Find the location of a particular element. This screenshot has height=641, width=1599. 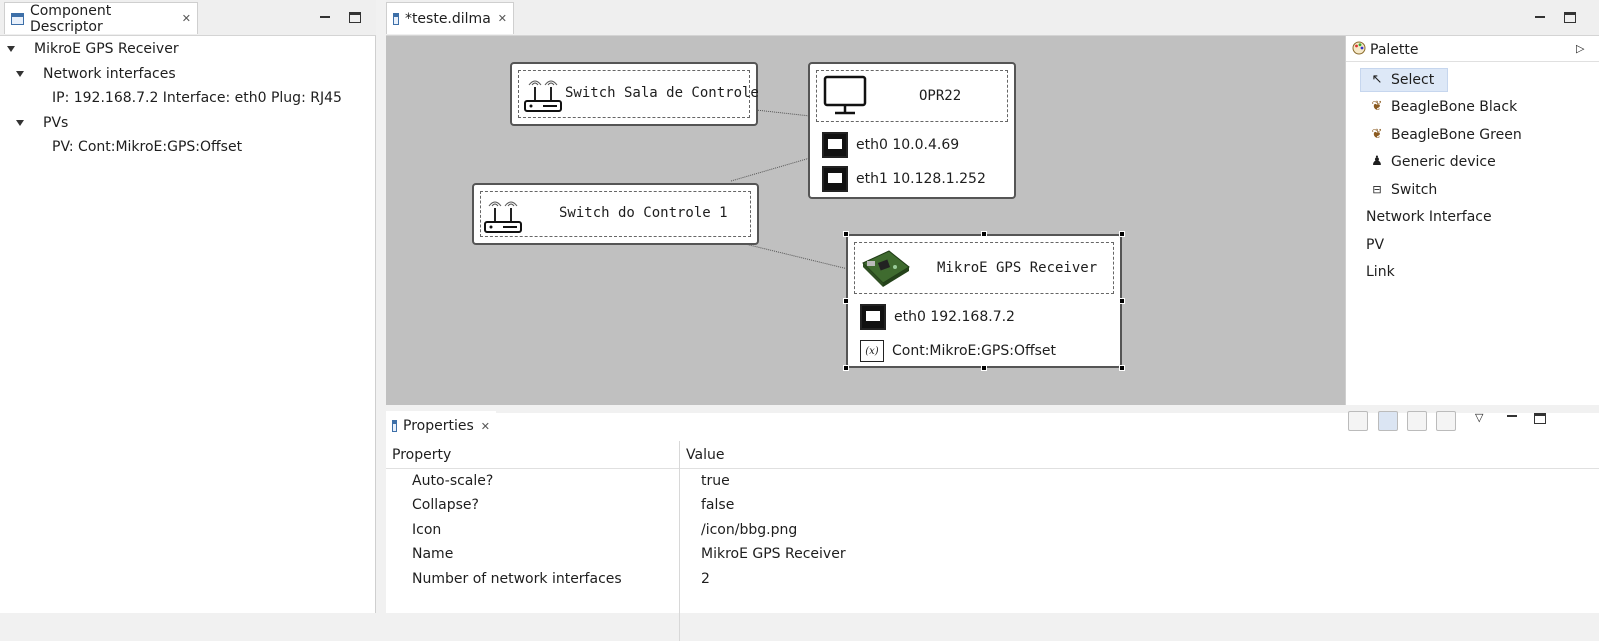

node-title: MikroE GPS Receiver is located at coordinates (1017, 268).